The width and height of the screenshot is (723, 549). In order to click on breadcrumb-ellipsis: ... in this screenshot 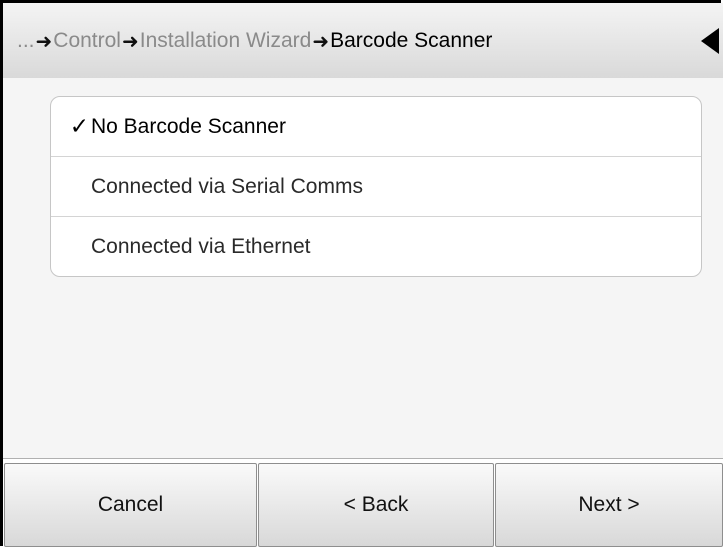, I will do `click(26, 41)`.